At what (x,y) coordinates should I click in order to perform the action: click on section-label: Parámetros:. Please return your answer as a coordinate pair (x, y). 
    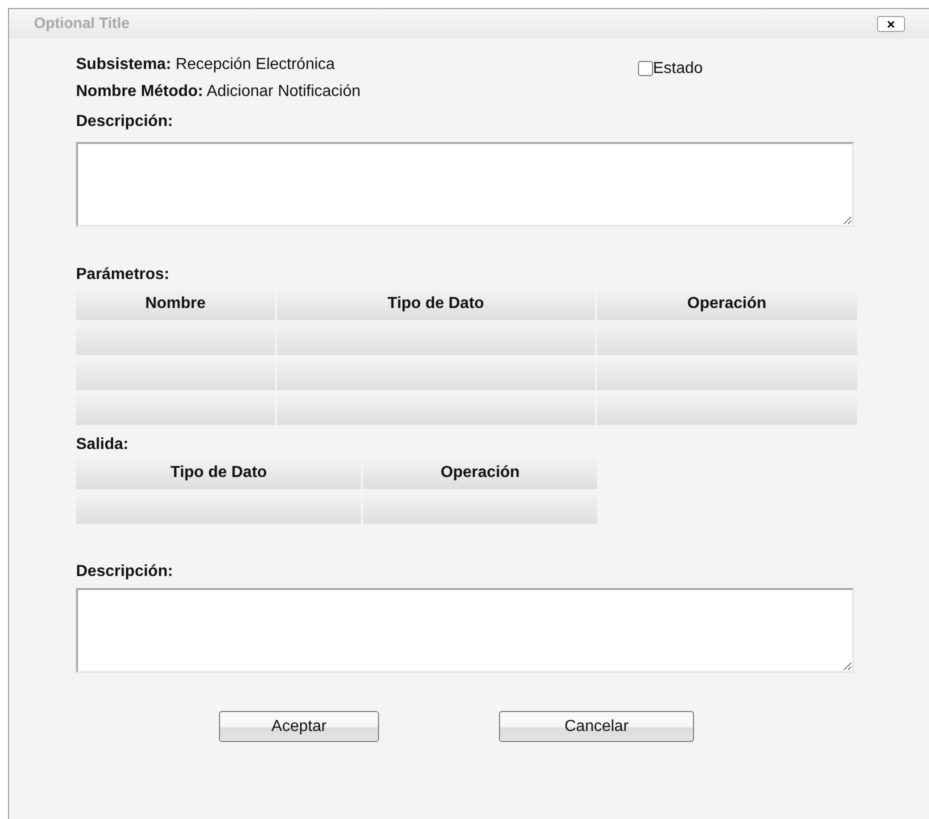
    Looking at the image, I should click on (123, 275).